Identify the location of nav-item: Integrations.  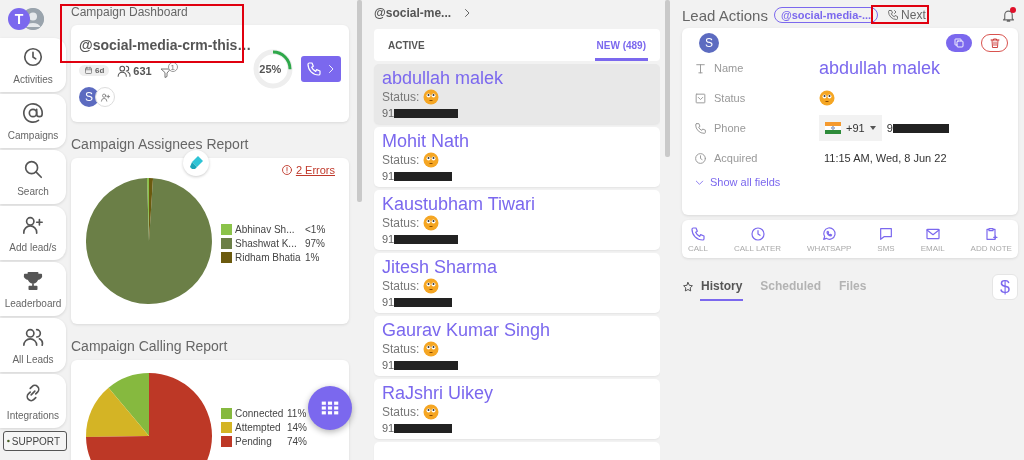
(33, 401).